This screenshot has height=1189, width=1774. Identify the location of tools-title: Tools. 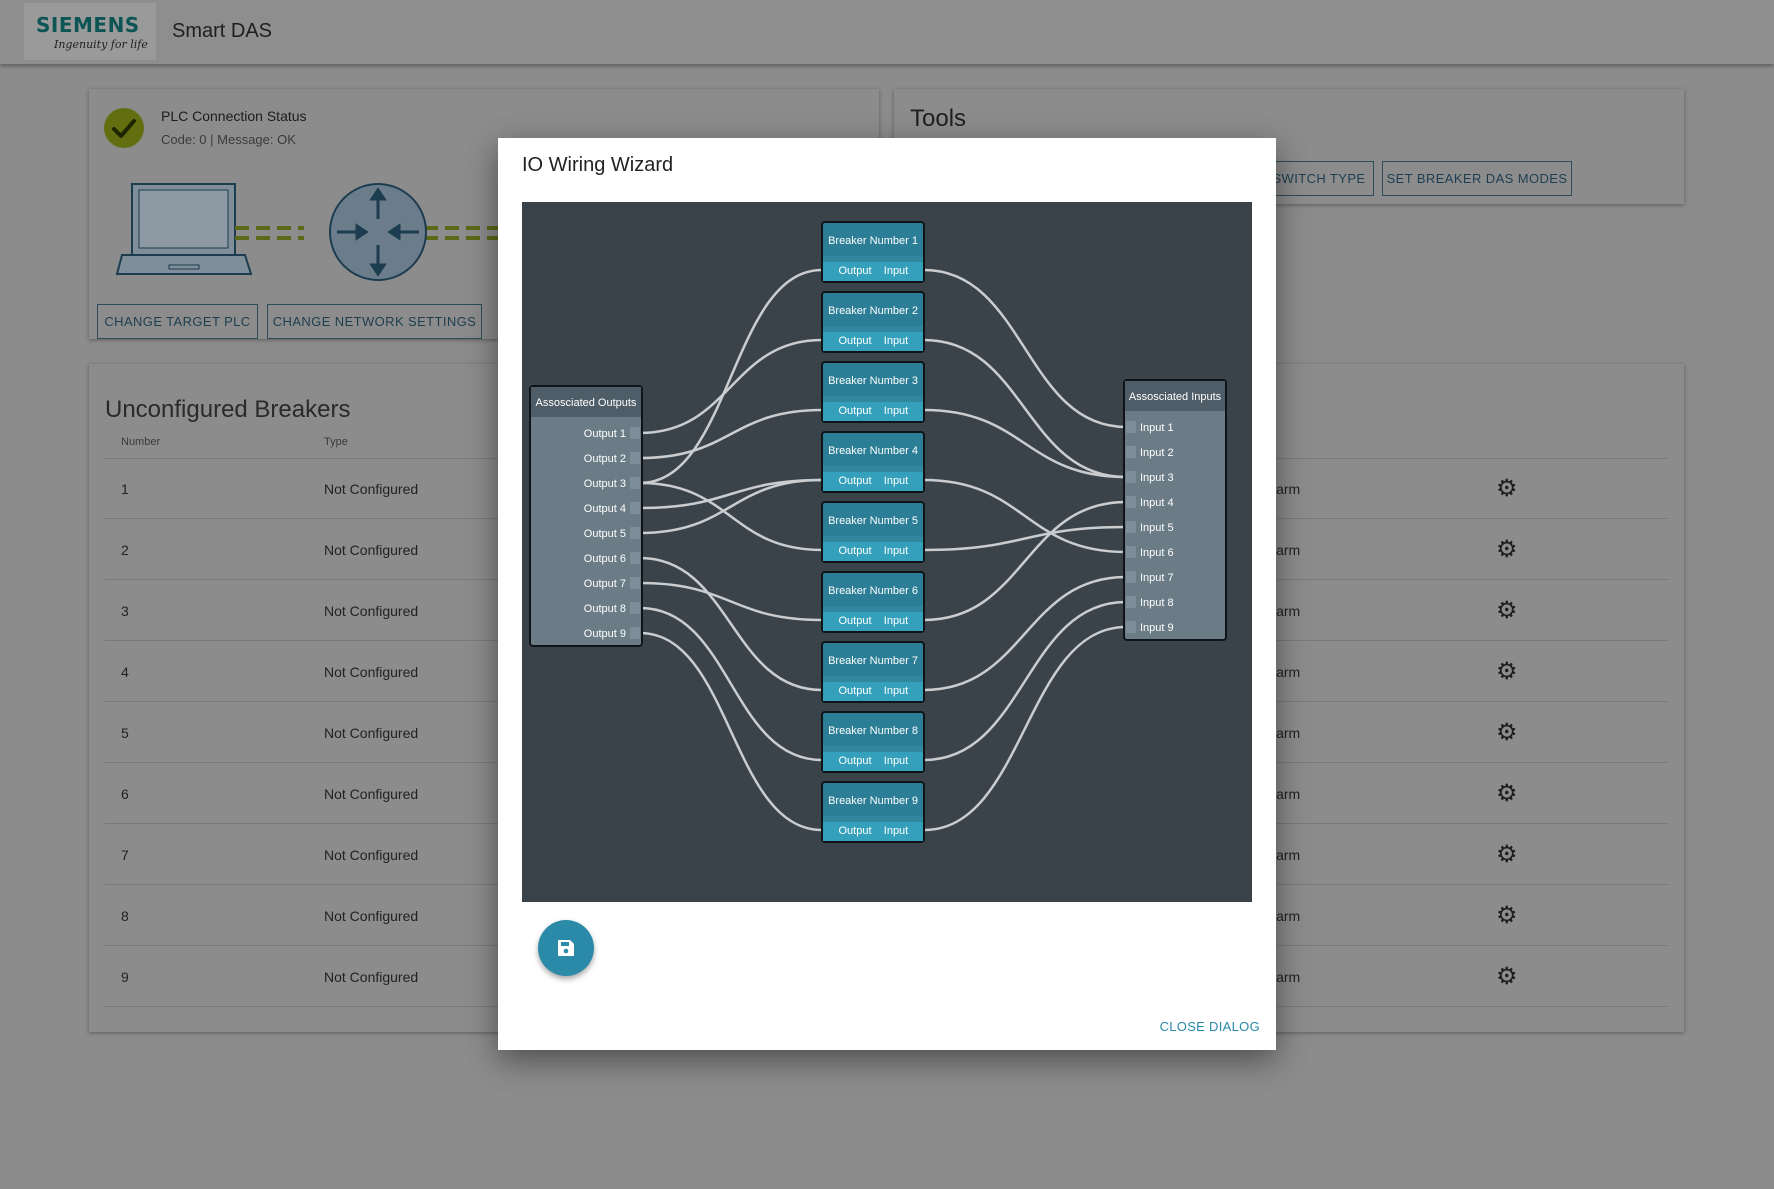
(938, 118).